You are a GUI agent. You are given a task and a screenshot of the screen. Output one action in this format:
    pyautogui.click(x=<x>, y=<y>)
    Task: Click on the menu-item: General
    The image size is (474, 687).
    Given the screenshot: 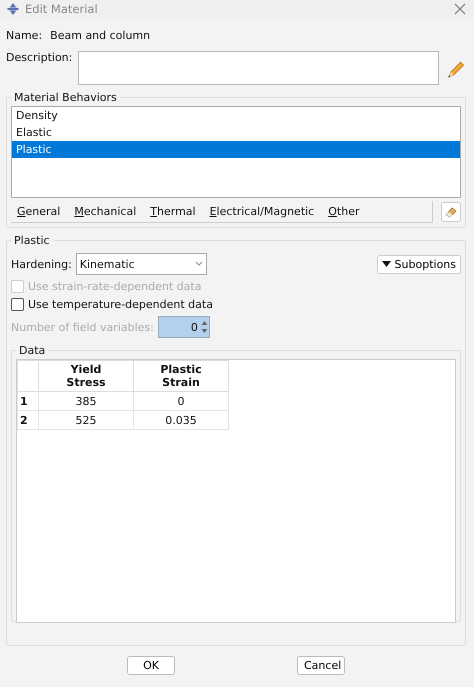 What is the action you would take?
    pyautogui.click(x=38, y=211)
    